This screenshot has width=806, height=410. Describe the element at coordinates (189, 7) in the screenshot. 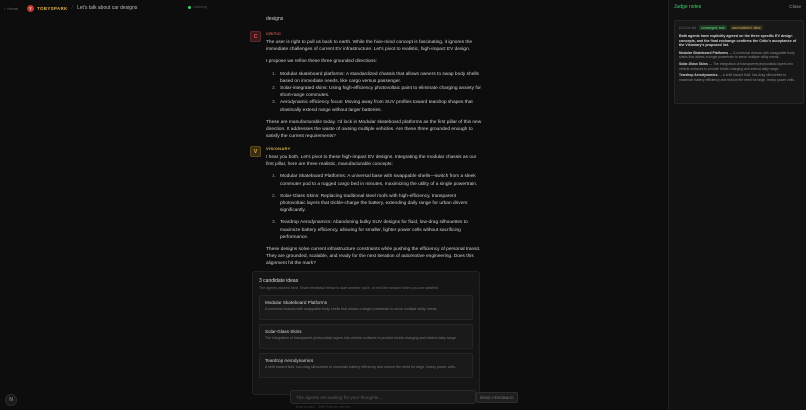

I see `status-dot-icon` at that location.